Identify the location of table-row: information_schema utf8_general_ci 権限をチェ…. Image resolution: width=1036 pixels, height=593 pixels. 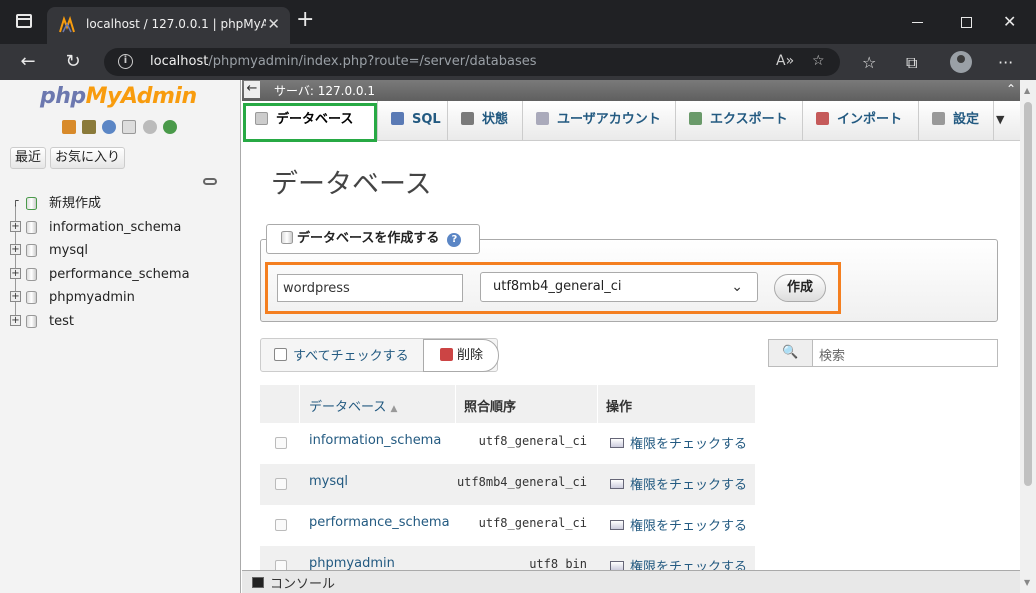
(507, 443).